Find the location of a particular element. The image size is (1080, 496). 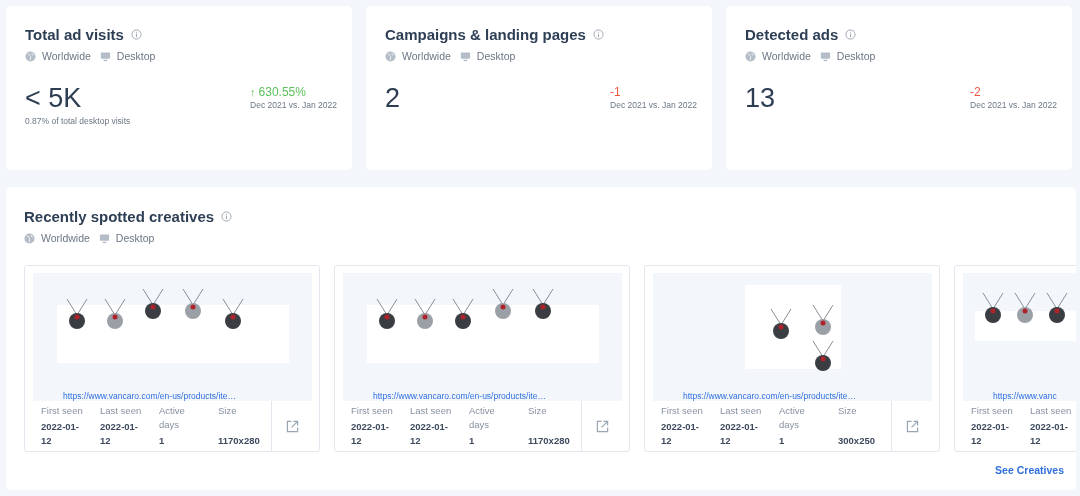

panel-title: Recently spotted creatives is located at coordinates (119, 216).